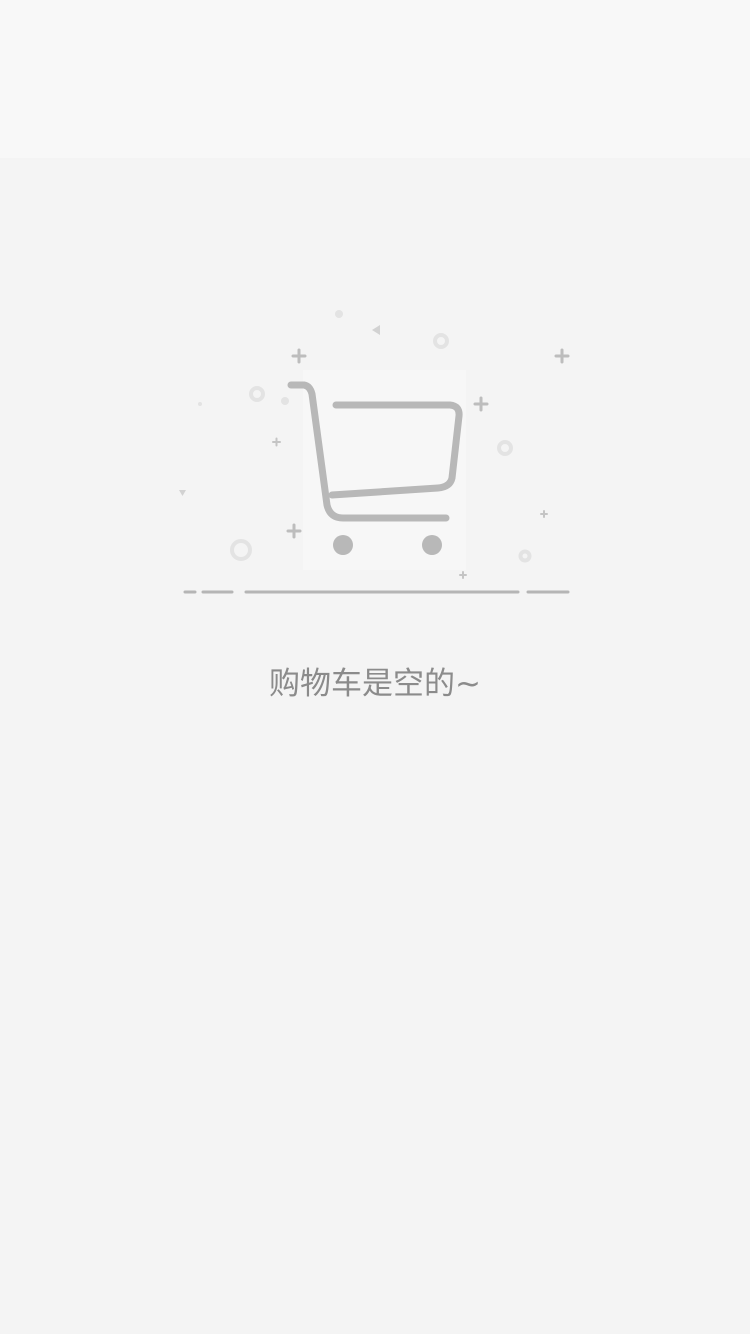  I want to click on cart-backdrop, so click(384, 470).